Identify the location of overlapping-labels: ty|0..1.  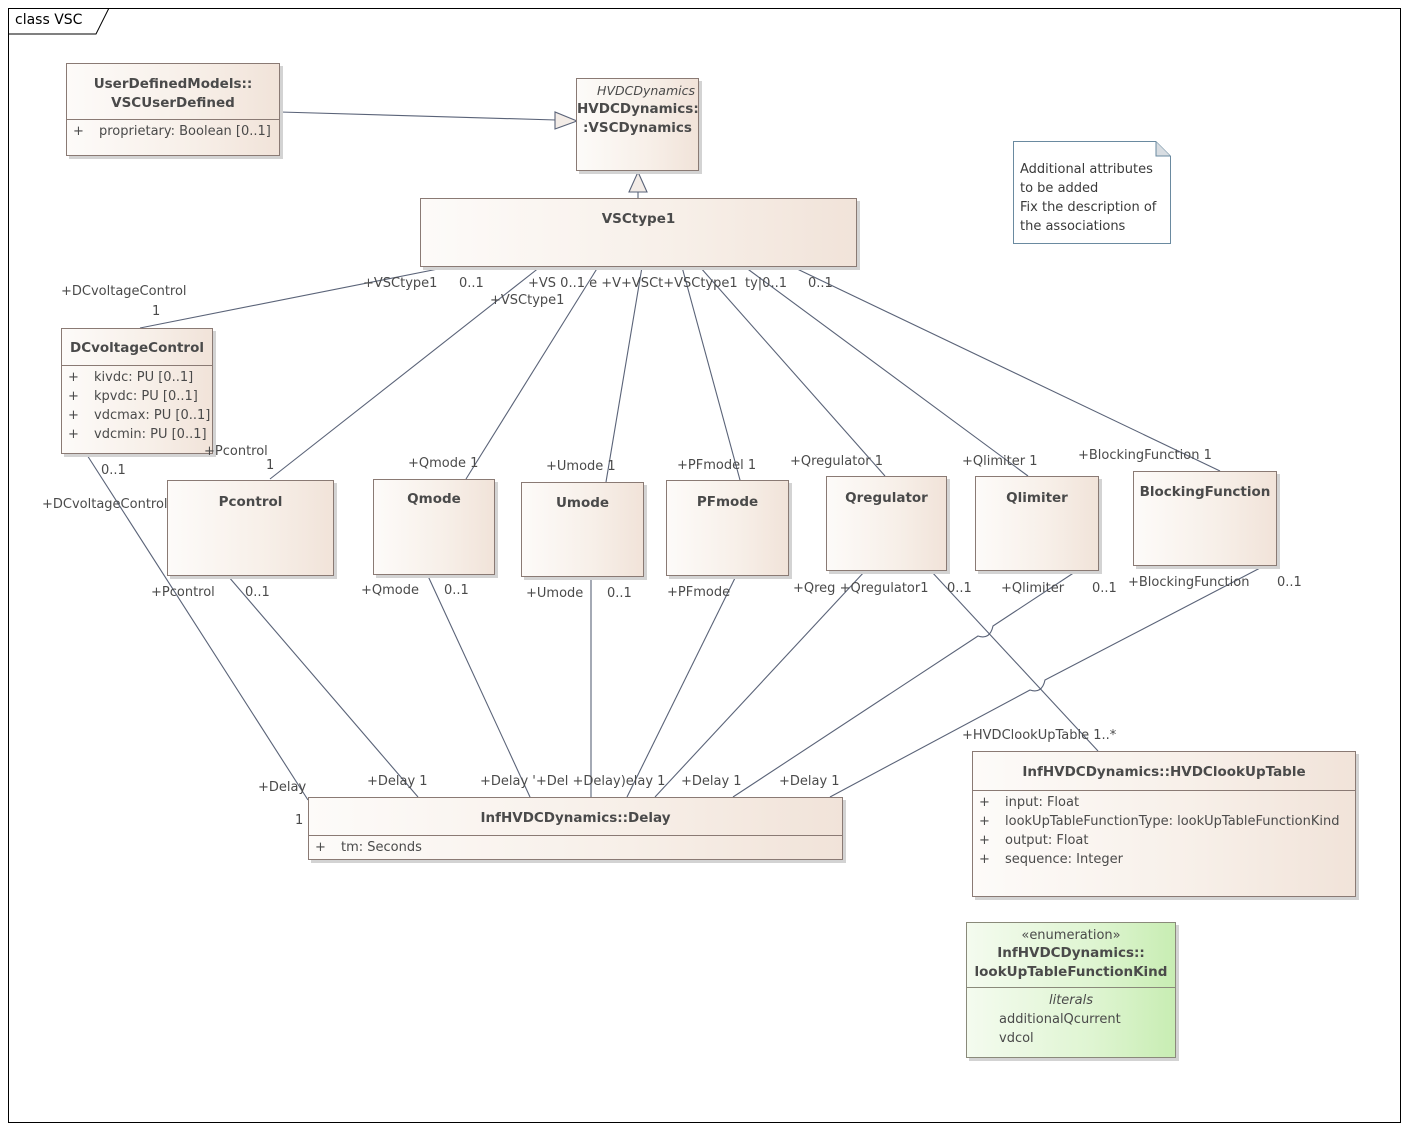
(766, 283).